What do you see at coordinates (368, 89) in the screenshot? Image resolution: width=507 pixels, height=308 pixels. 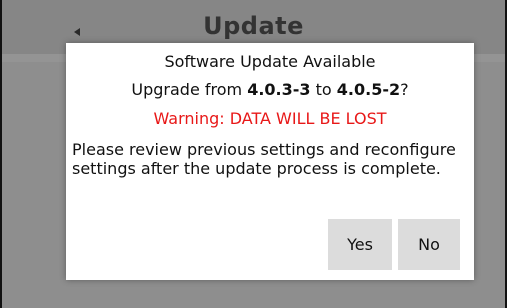 I see `to-version: 4.0.5-2` at bounding box center [368, 89].